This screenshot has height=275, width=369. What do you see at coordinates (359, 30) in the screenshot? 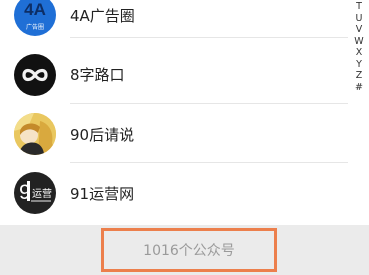
I see `index-letter: V` at bounding box center [359, 30].